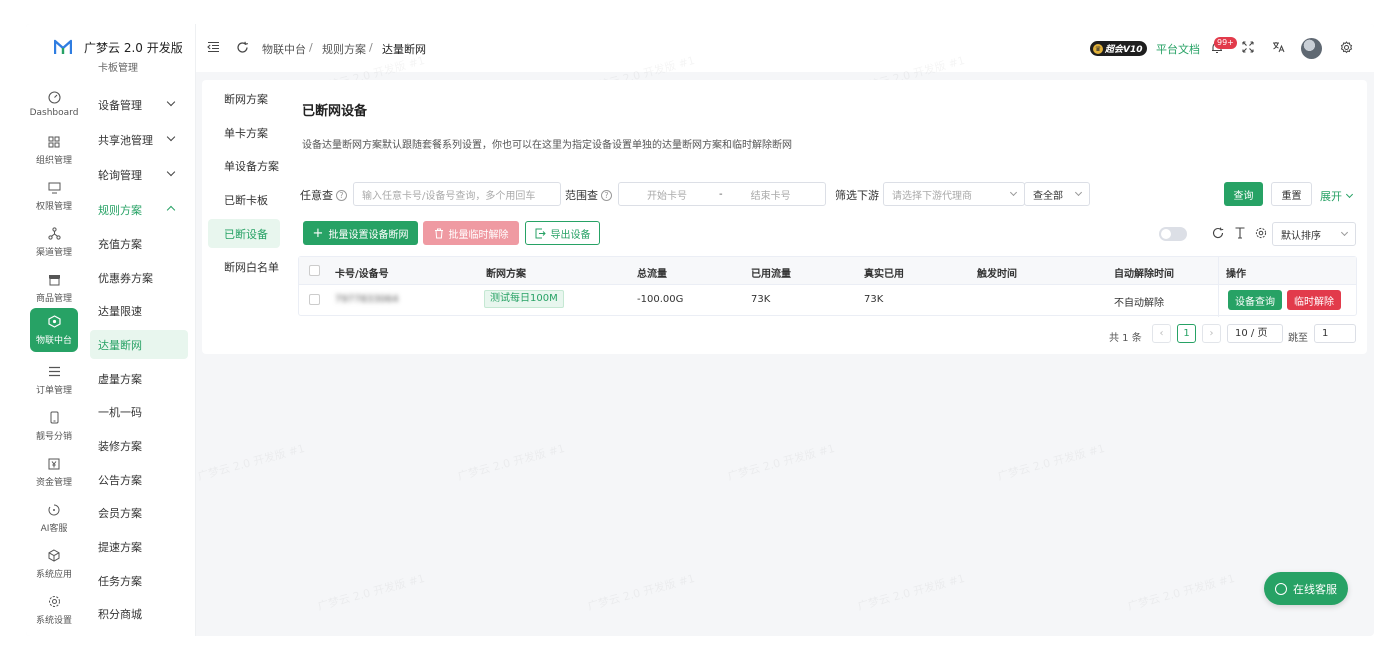  What do you see at coordinates (54, 610) in the screenshot?
I see `rail-item-settings: 系统设置` at bounding box center [54, 610].